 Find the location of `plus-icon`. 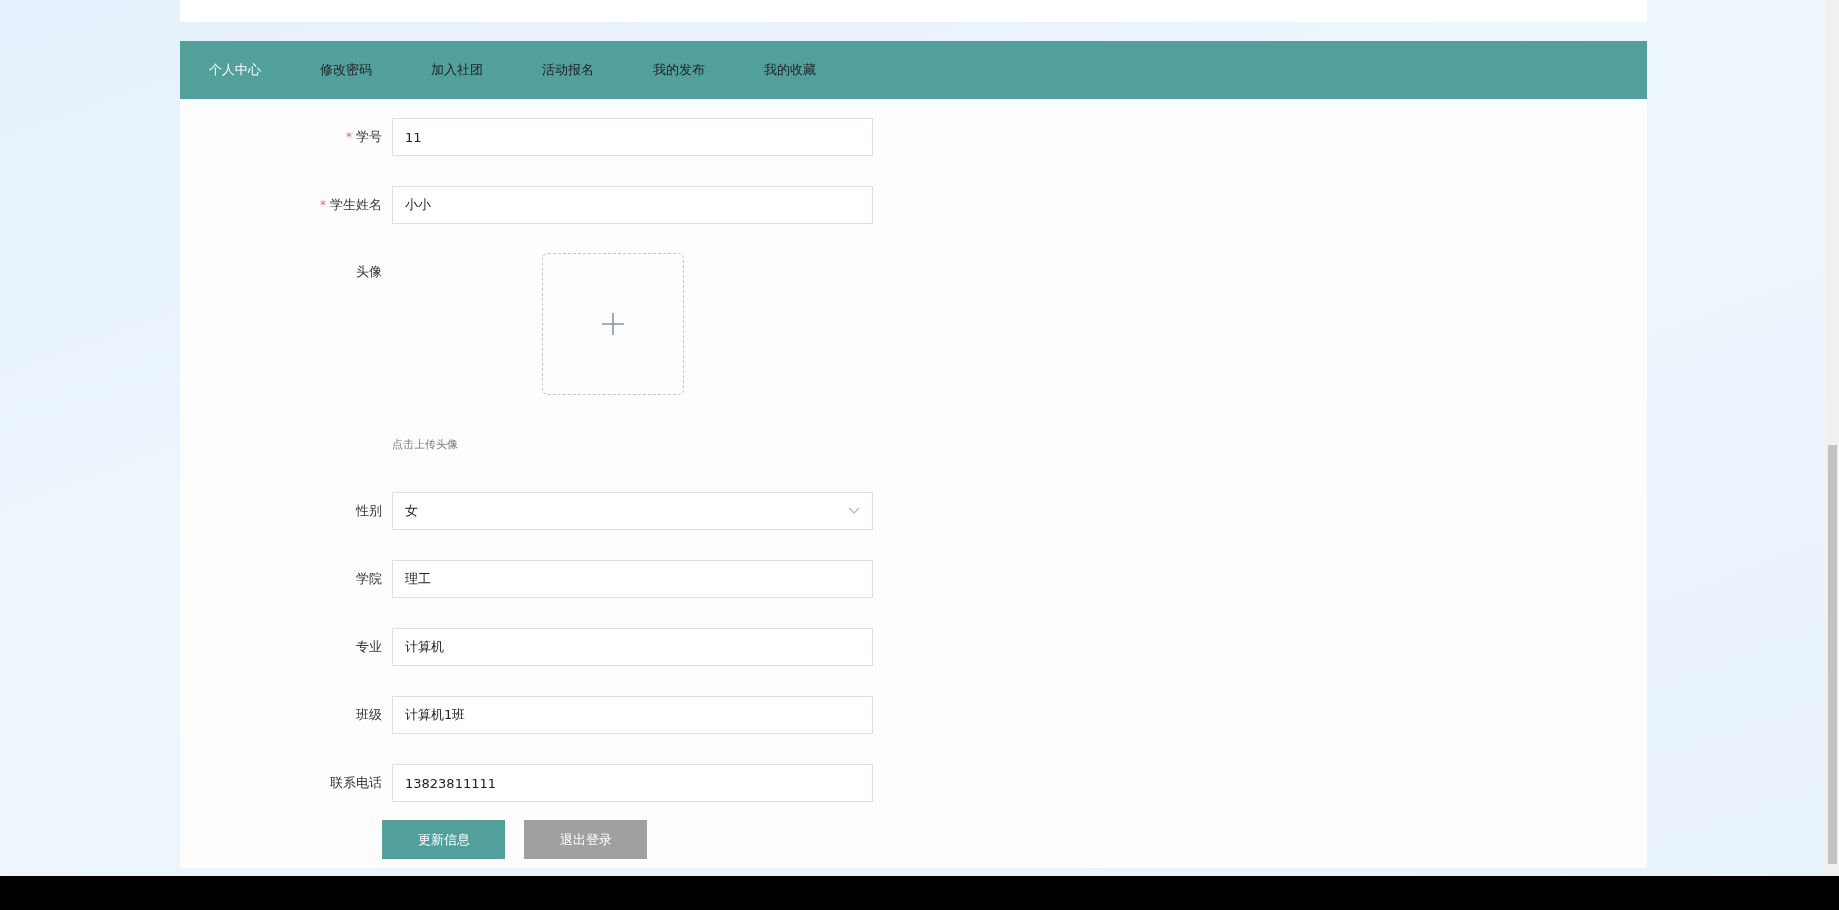

plus-icon is located at coordinates (613, 324).